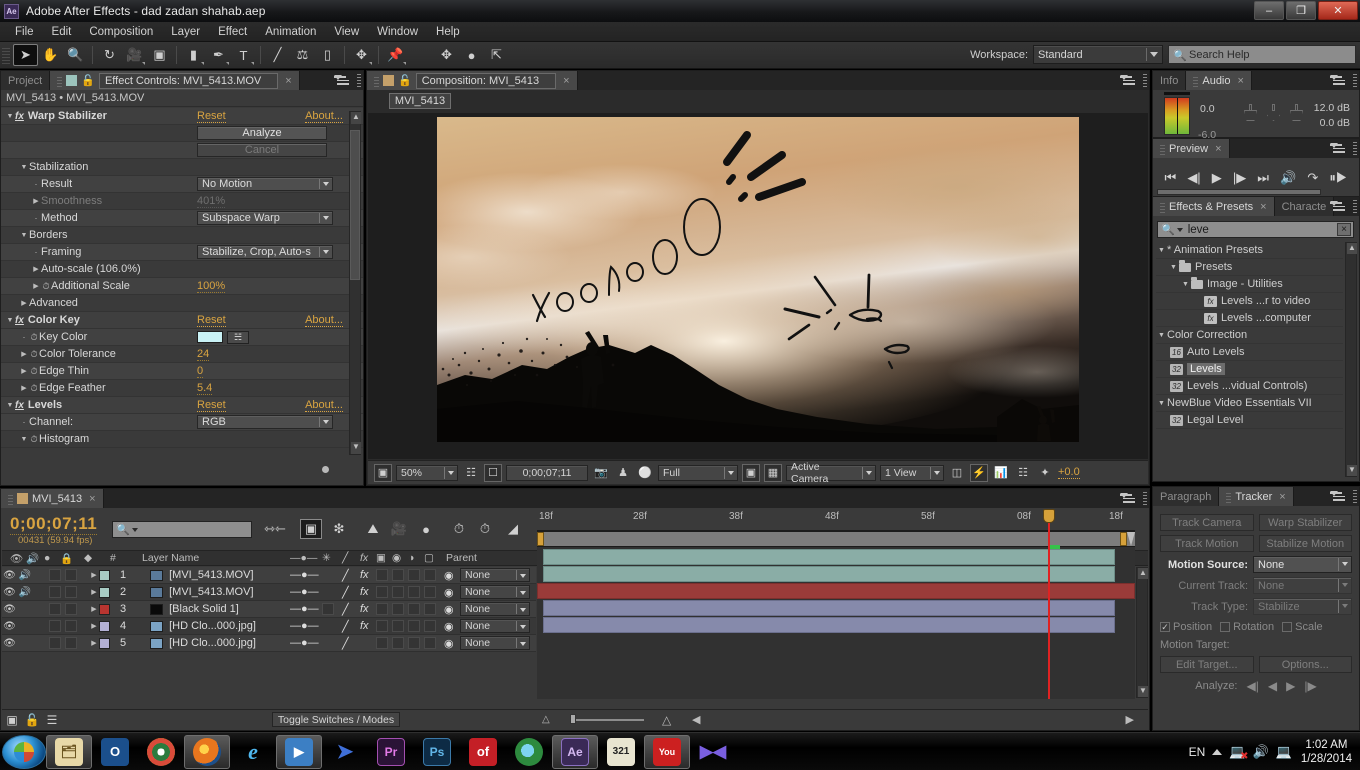 The image size is (1360, 770). What do you see at coordinates (355, 283) in the screenshot?
I see `effect-controls-scrollbar: ▲ ▼` at bounding box center [355, 283].